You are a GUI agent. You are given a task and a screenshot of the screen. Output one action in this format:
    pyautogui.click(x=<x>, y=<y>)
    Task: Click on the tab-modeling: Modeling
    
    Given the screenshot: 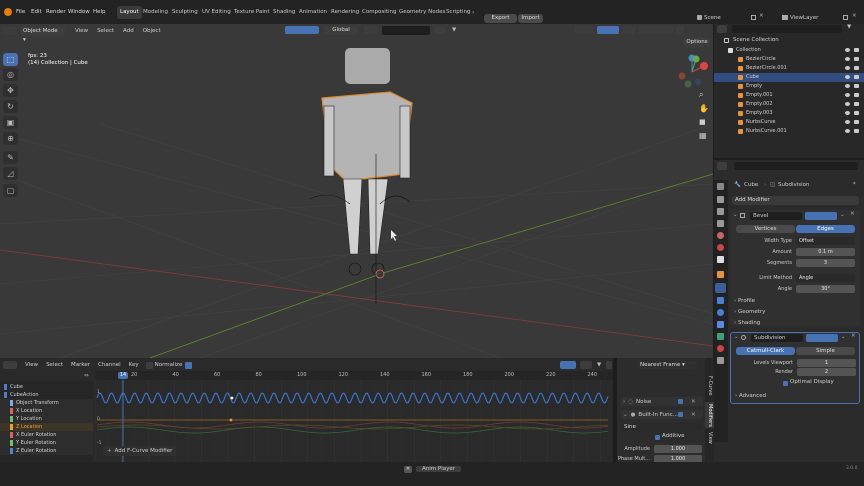 What is the action you would take?
    pyautogui.click(x=155, y=12)
    